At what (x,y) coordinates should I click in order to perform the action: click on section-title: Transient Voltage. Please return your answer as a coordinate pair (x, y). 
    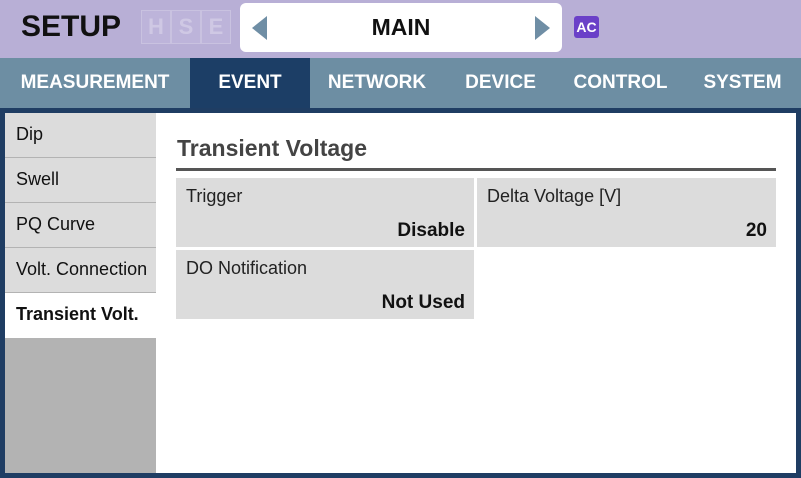
    Looking at the image, I should click on (272, 148).